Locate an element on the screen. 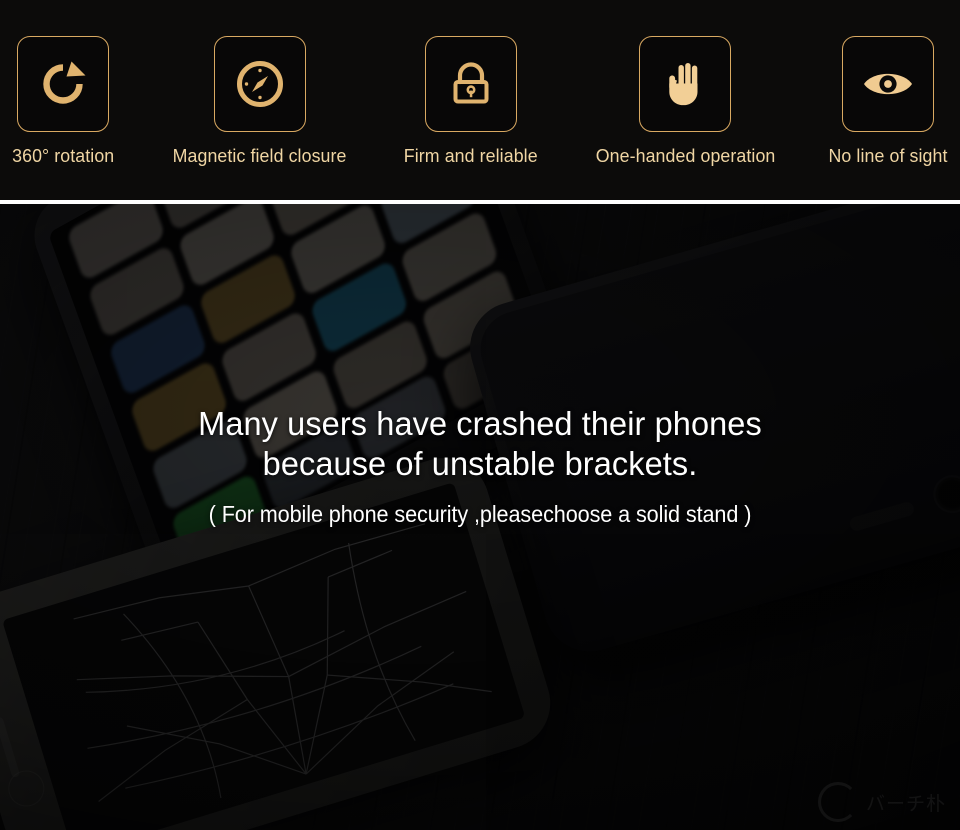 The image size is (960, 830). hand-palm-icon is located at coordinates (685, 84).